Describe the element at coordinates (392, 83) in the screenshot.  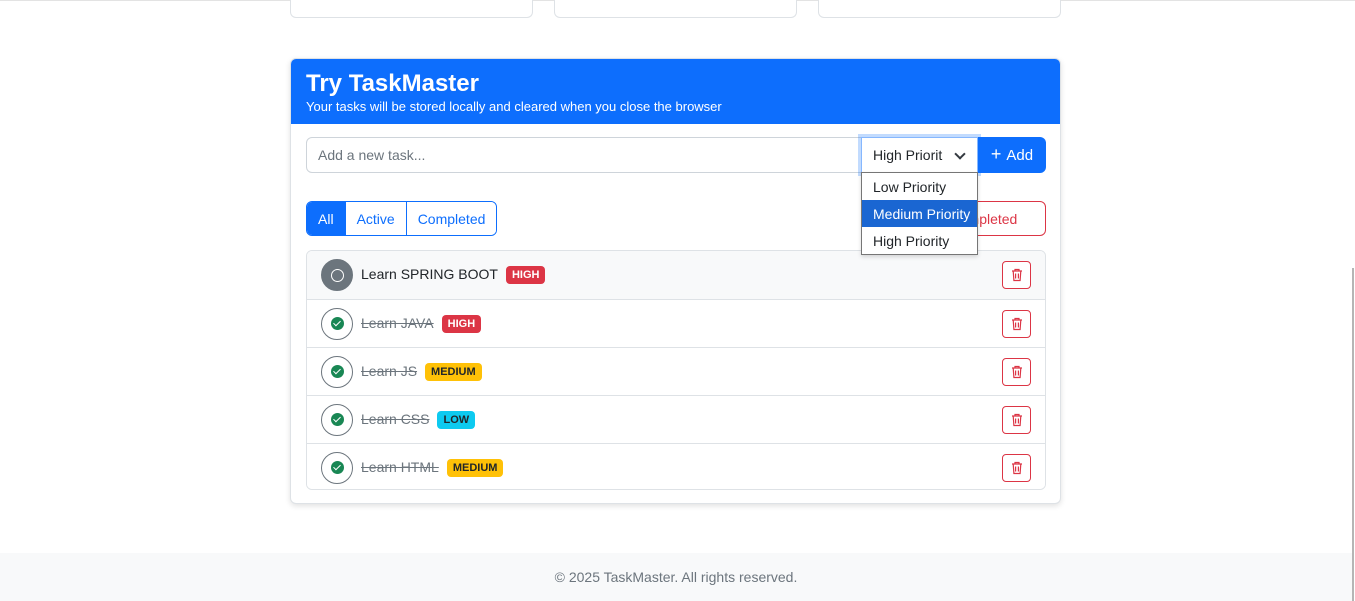
I see `card-title: Try TaskMaster` at that location.